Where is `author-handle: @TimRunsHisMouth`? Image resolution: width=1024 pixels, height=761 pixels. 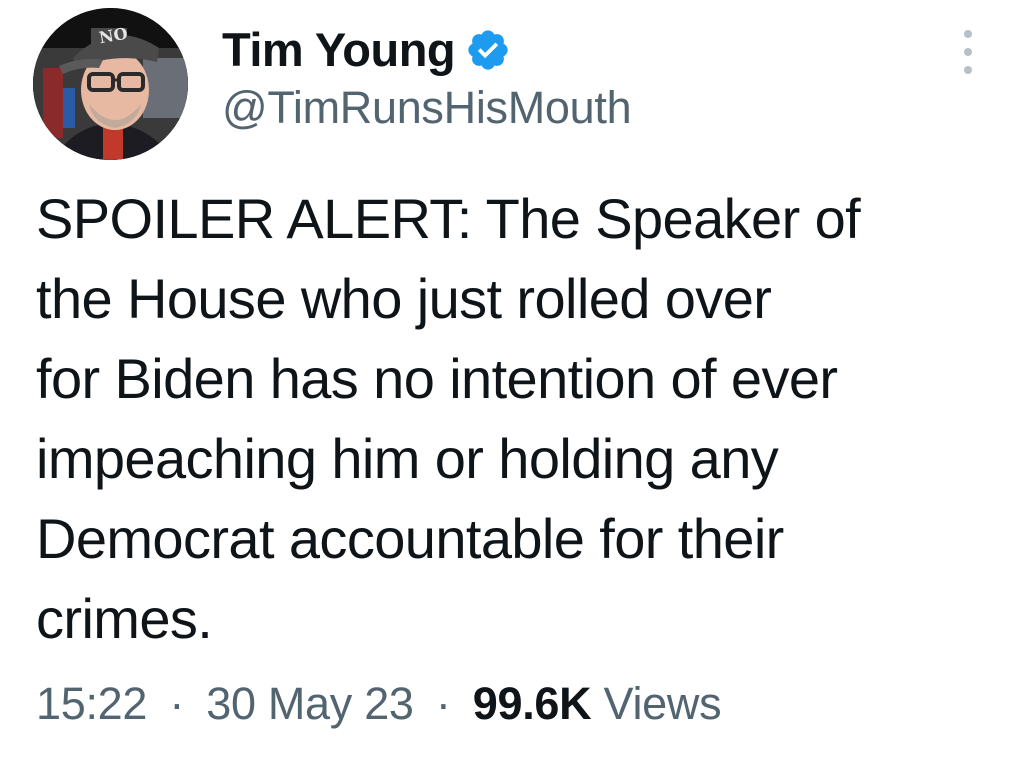 author-handle: @TimRunsHisMouth is located at coordinates (427, 108).